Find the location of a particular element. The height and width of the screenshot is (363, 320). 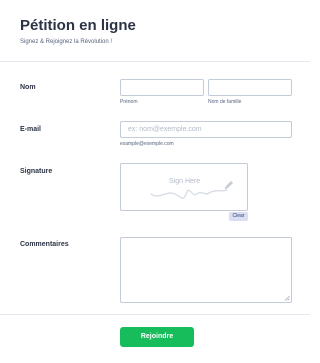

name-label: Nom is located at coordinates (28, 87).